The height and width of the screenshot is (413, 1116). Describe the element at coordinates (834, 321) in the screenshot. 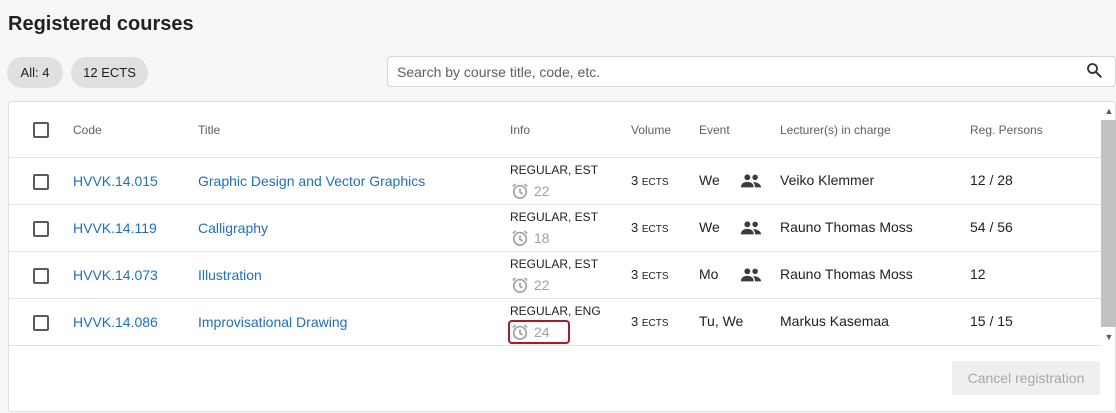

I see `lecturer-name: Markus Kasemaa` at that location.